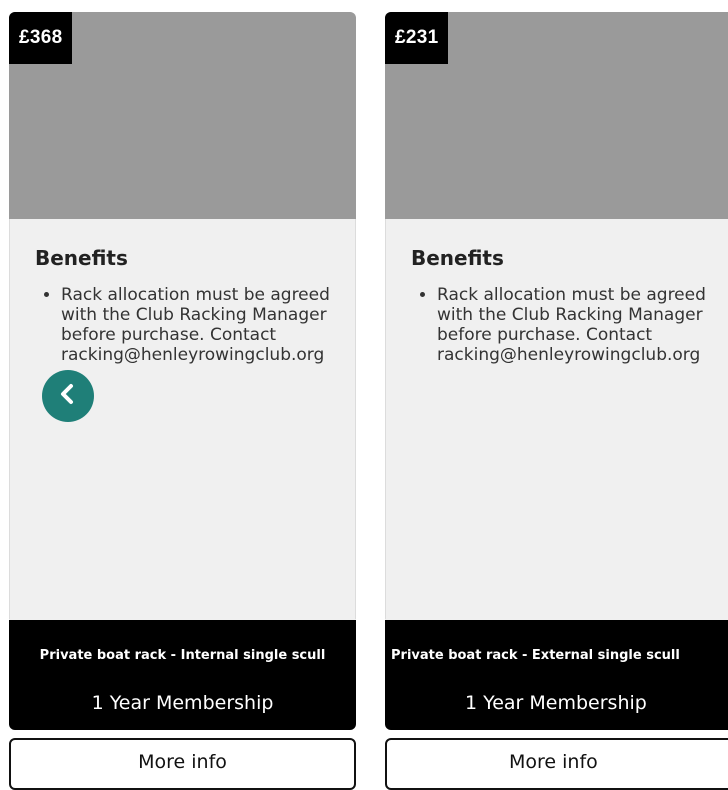 The height and width of the screenshot is (790, 728). I want to click on back-button, so click(68, 396).